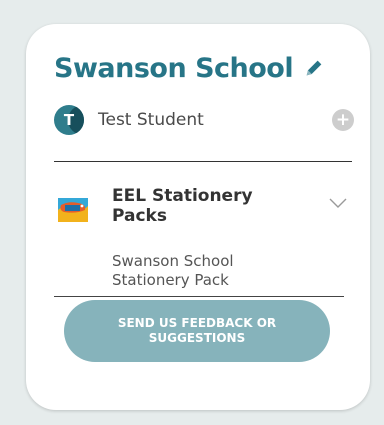 The width and height of the screenshot is (384, 425). I want to click on school-header: Swanson School, so click(204, 68).